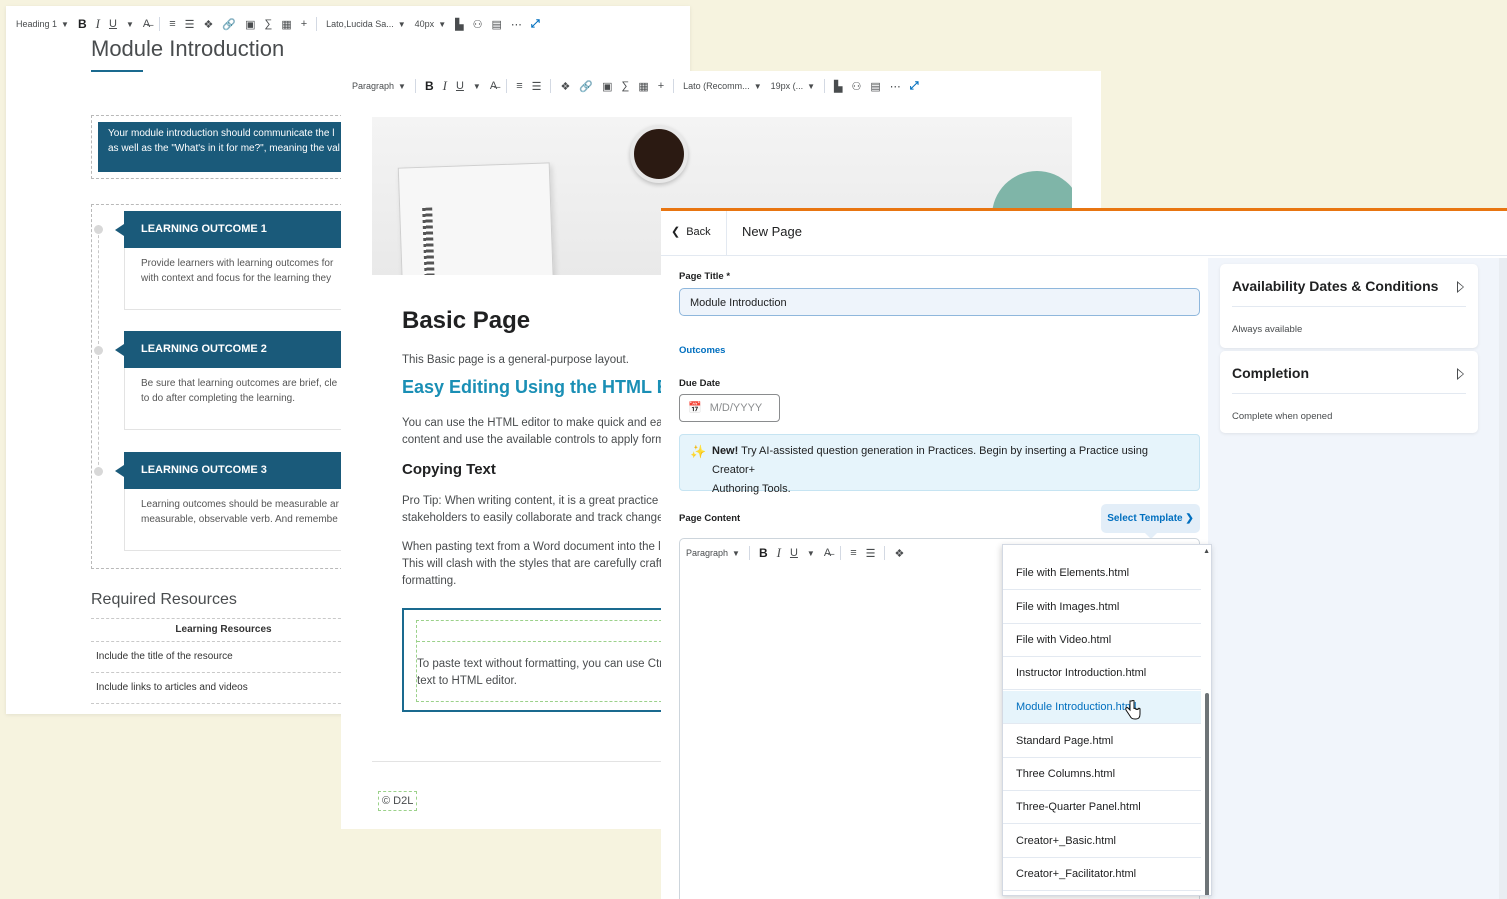 The width and height of the screenshot is (1507, 899). What do you see at coordinates (1503, 578) in the screenshot?
I see `page-scrollbar` at bounding box center [1503, 578].